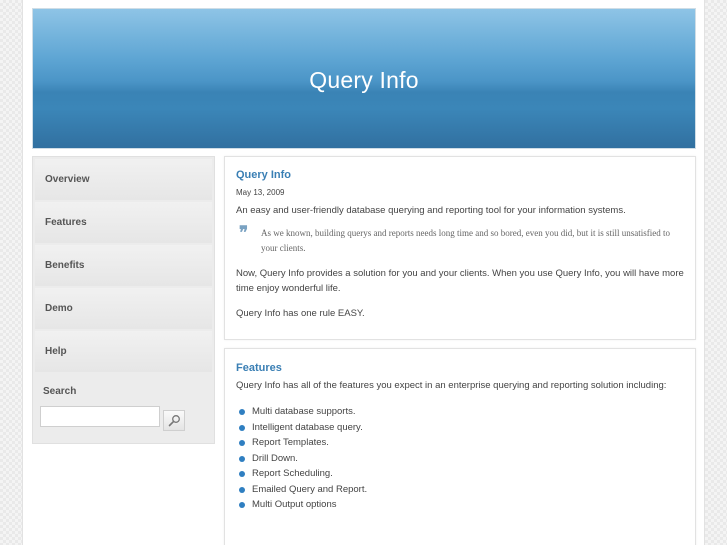 Image resolution: width=727 pixels, height=545 pixels. Describe the element at coordinates (60, 391) in the screenshot. I see `search-heading: Search` at that location.